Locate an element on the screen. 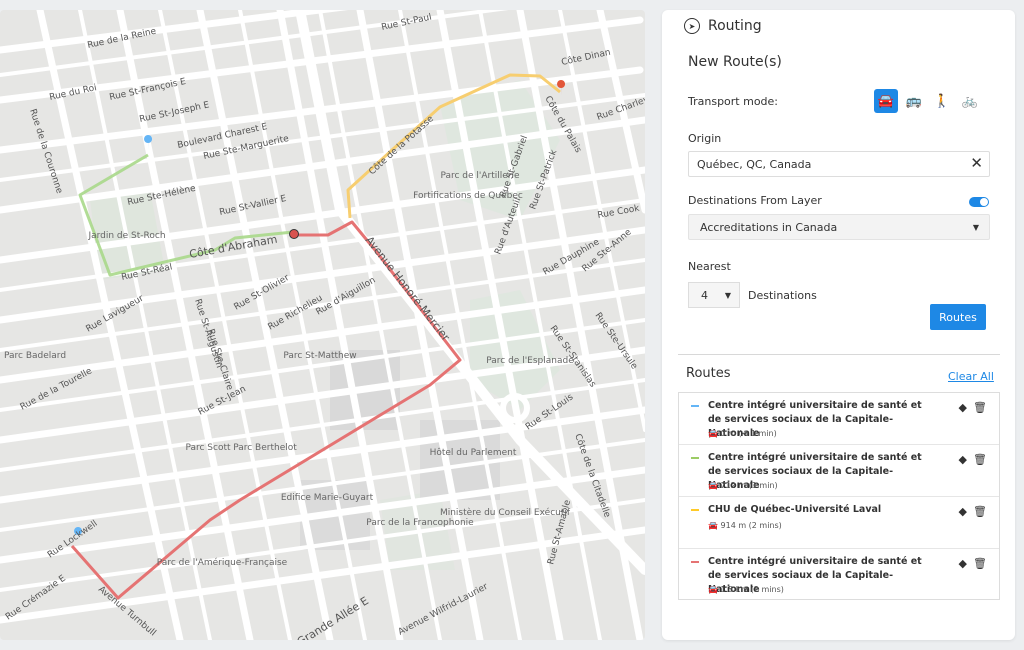 This screenshot has width=1024, height=650. park-label: Fortifications de Québec is located at coordinates (468, 195).